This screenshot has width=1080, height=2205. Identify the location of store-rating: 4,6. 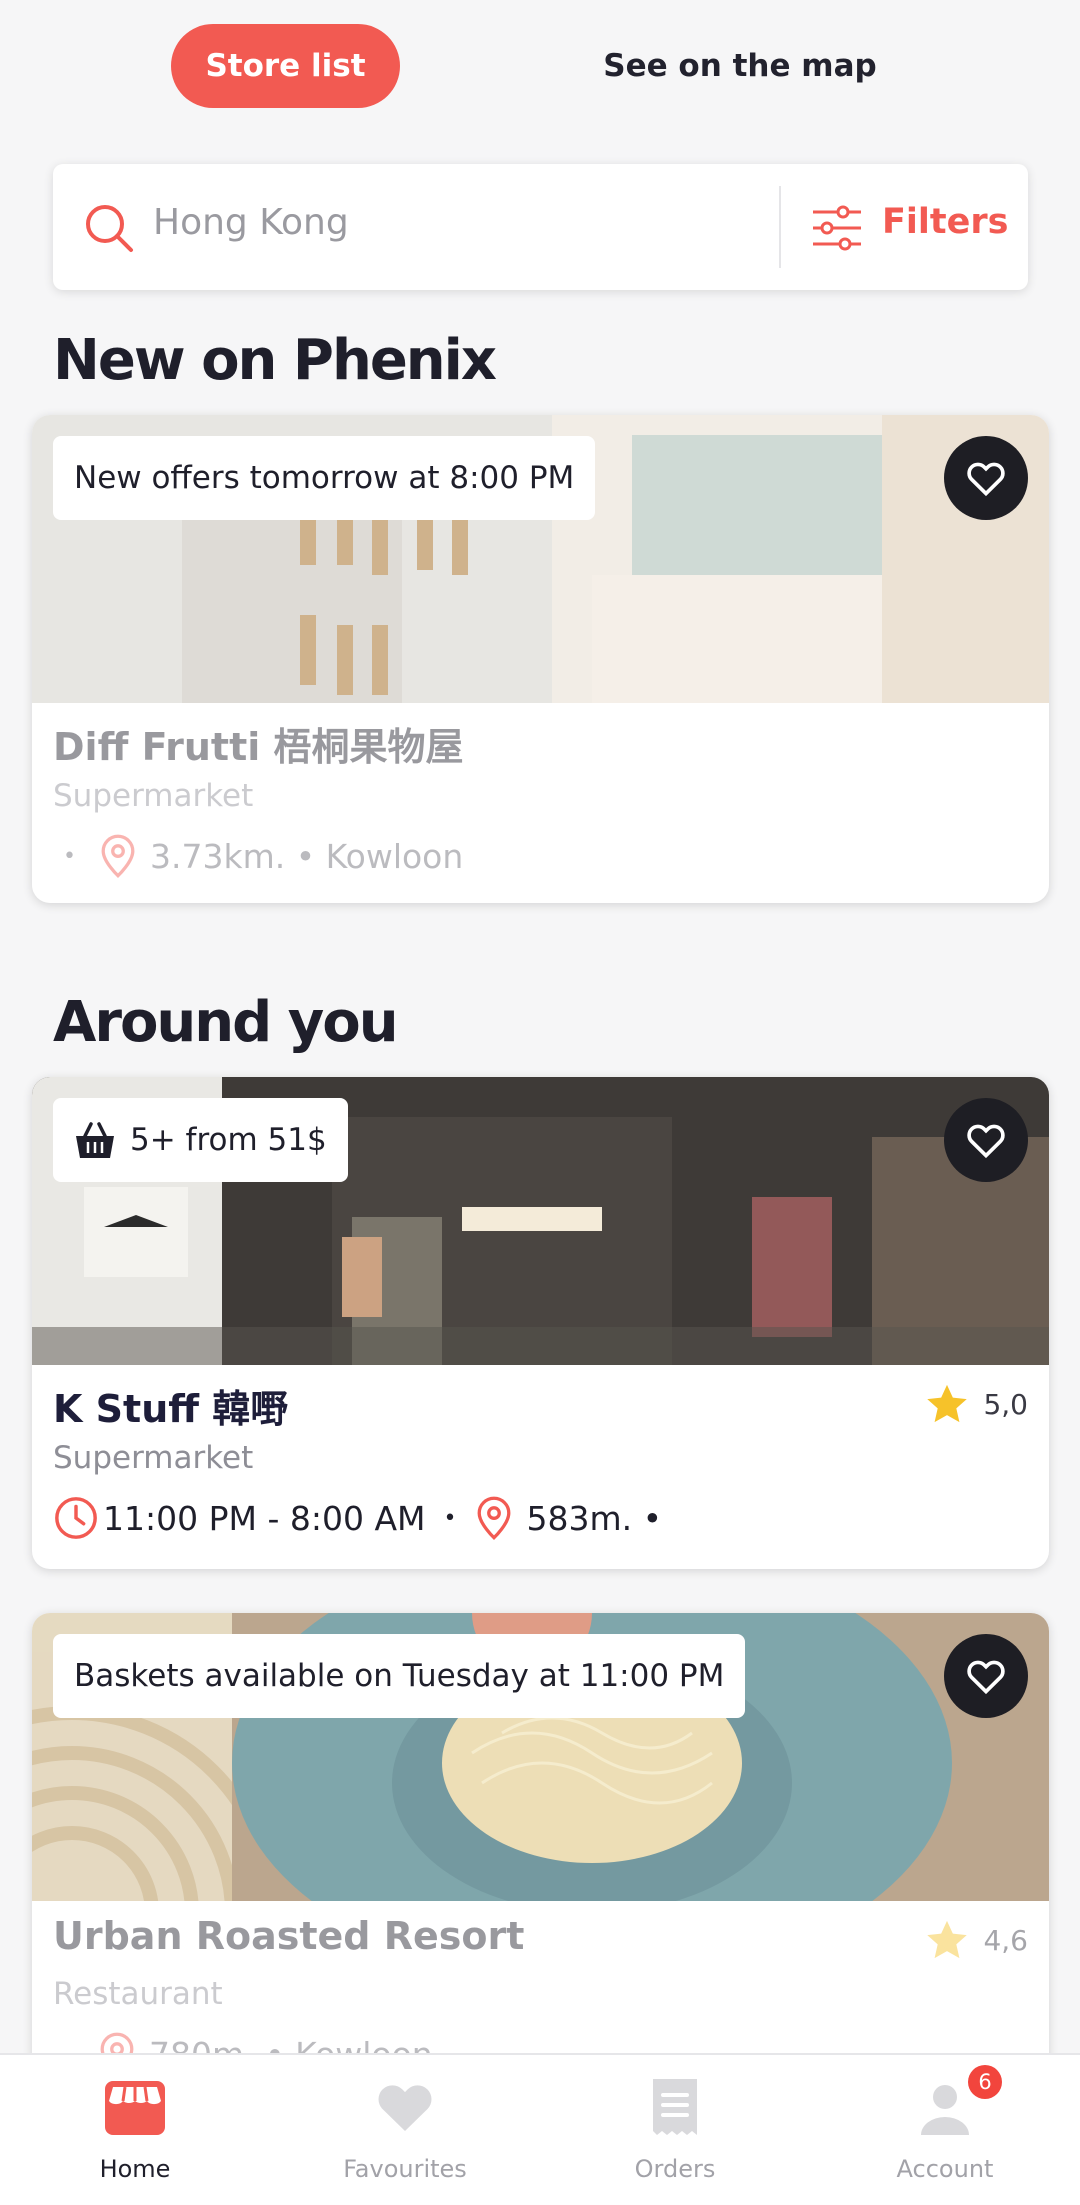
(976, 1940).